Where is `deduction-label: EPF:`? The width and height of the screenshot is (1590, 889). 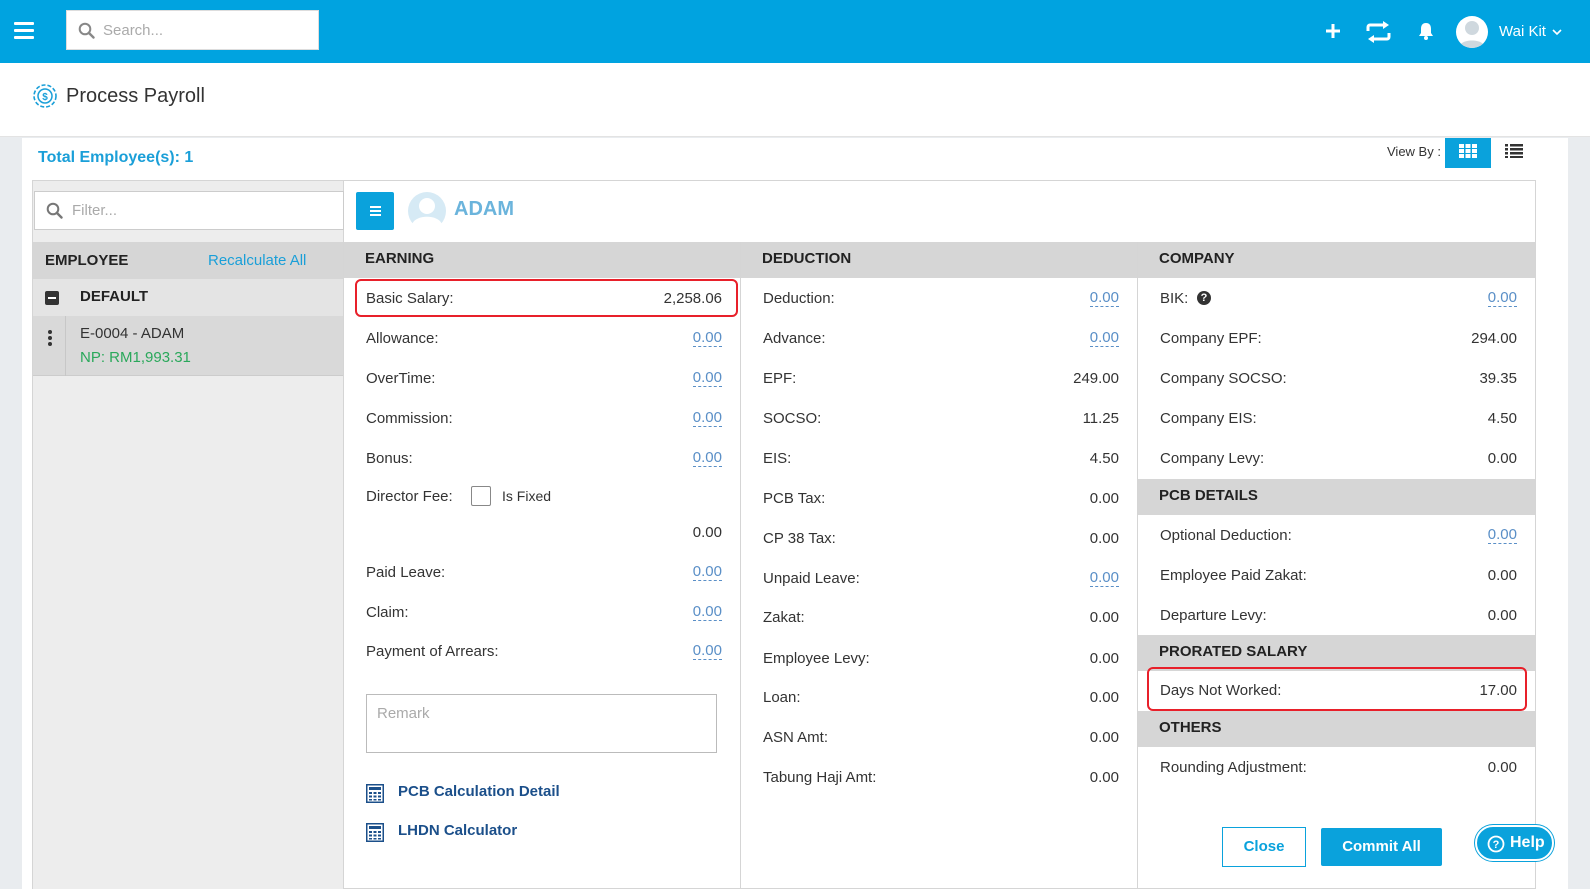 deduction-label: EPF: is located at coordinates (780, 378).